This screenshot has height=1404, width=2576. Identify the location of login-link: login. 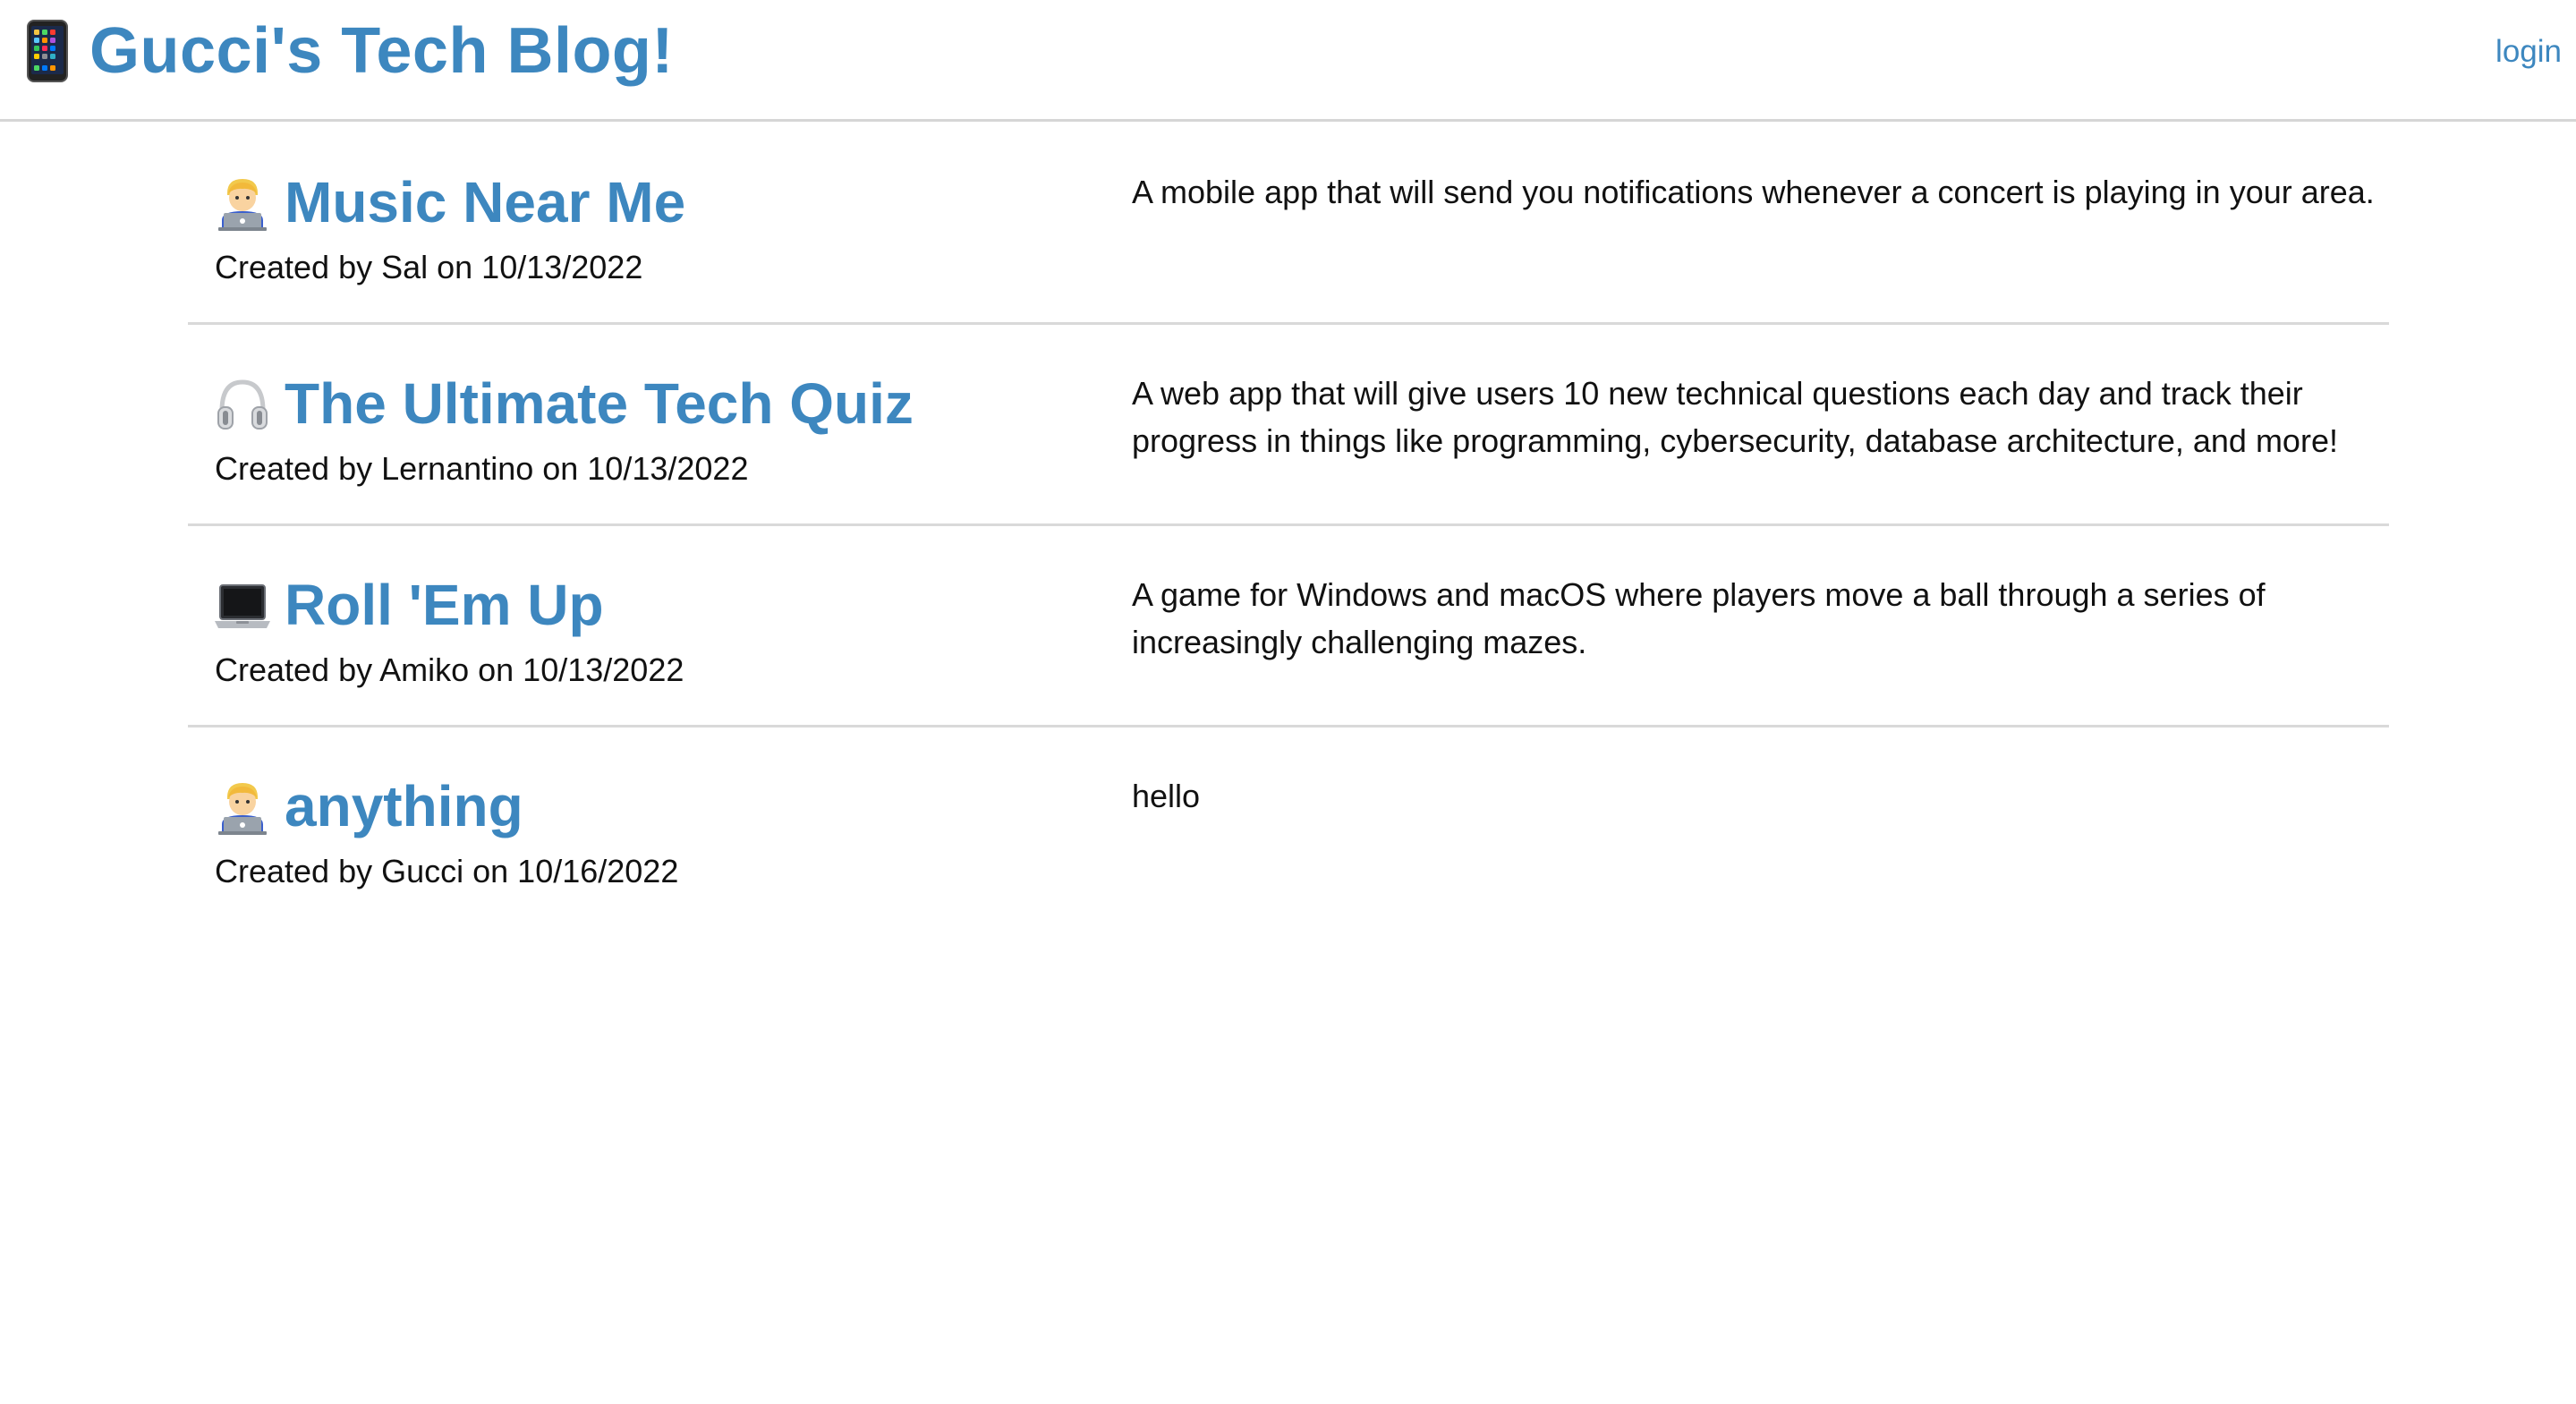
(2528, 52).